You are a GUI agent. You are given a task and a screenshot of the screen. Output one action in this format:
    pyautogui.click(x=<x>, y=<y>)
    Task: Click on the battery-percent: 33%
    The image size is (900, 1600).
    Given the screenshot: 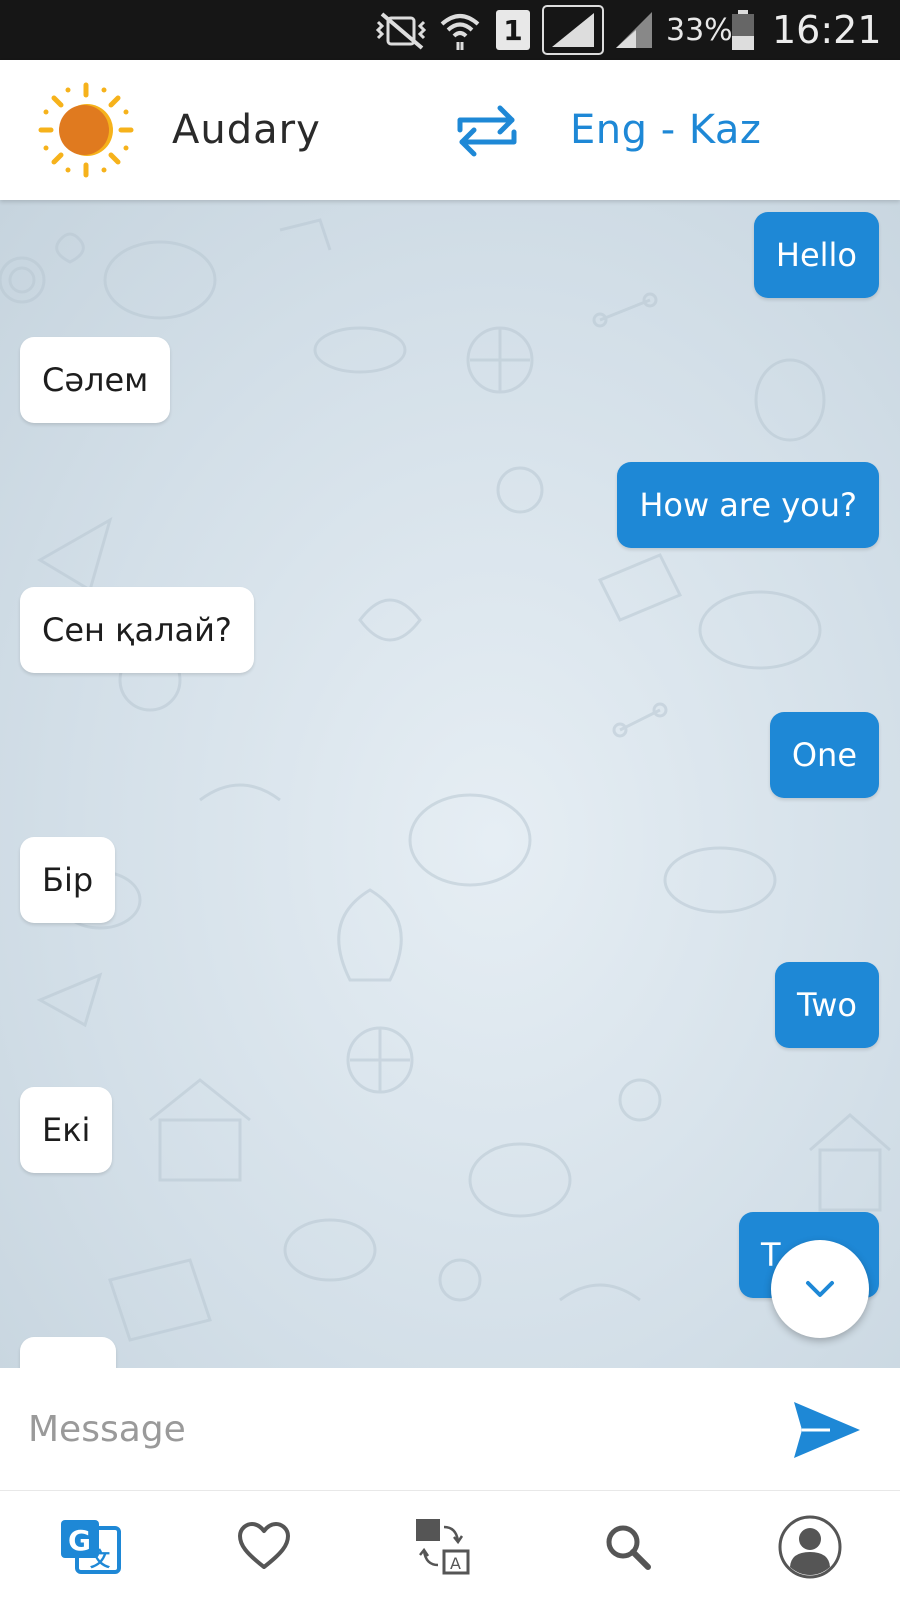 What is the action you would take?
    pyautogui.click(x=699, y=30)
    